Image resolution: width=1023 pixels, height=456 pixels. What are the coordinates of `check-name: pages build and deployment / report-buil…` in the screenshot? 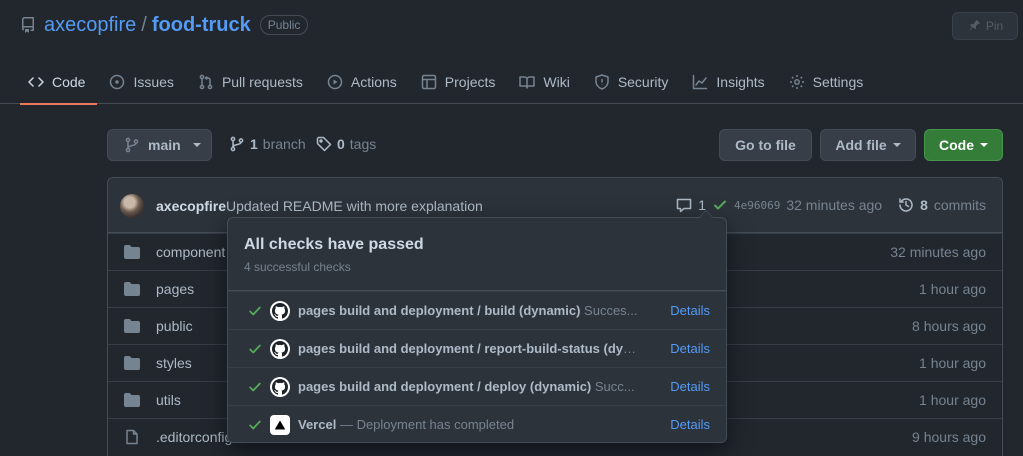 It's located at (468, 348).